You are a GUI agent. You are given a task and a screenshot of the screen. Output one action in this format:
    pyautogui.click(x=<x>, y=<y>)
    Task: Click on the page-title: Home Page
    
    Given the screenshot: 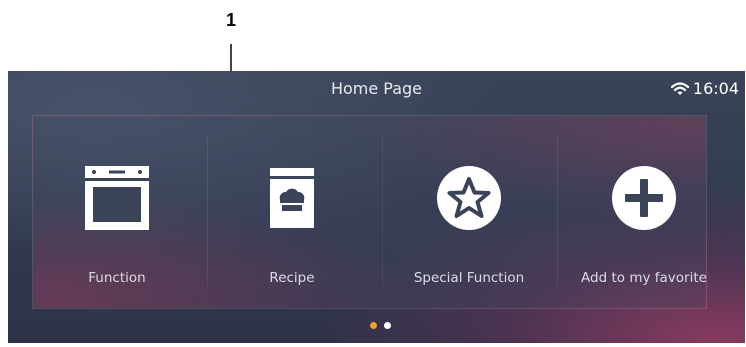 What is the action you would take?
    pyautogui.click(x=376, y=88)
    